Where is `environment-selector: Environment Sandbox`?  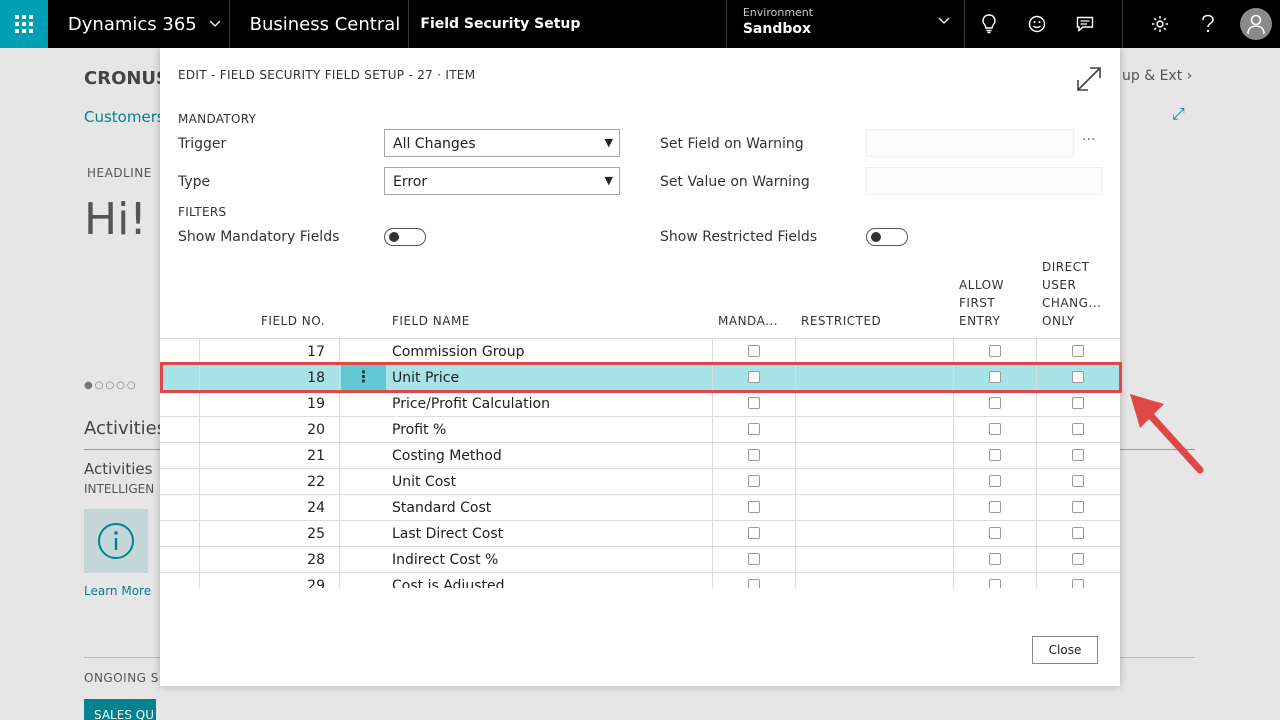
environment-selector: Environment Sandbox is located at coordinates (846, 24).